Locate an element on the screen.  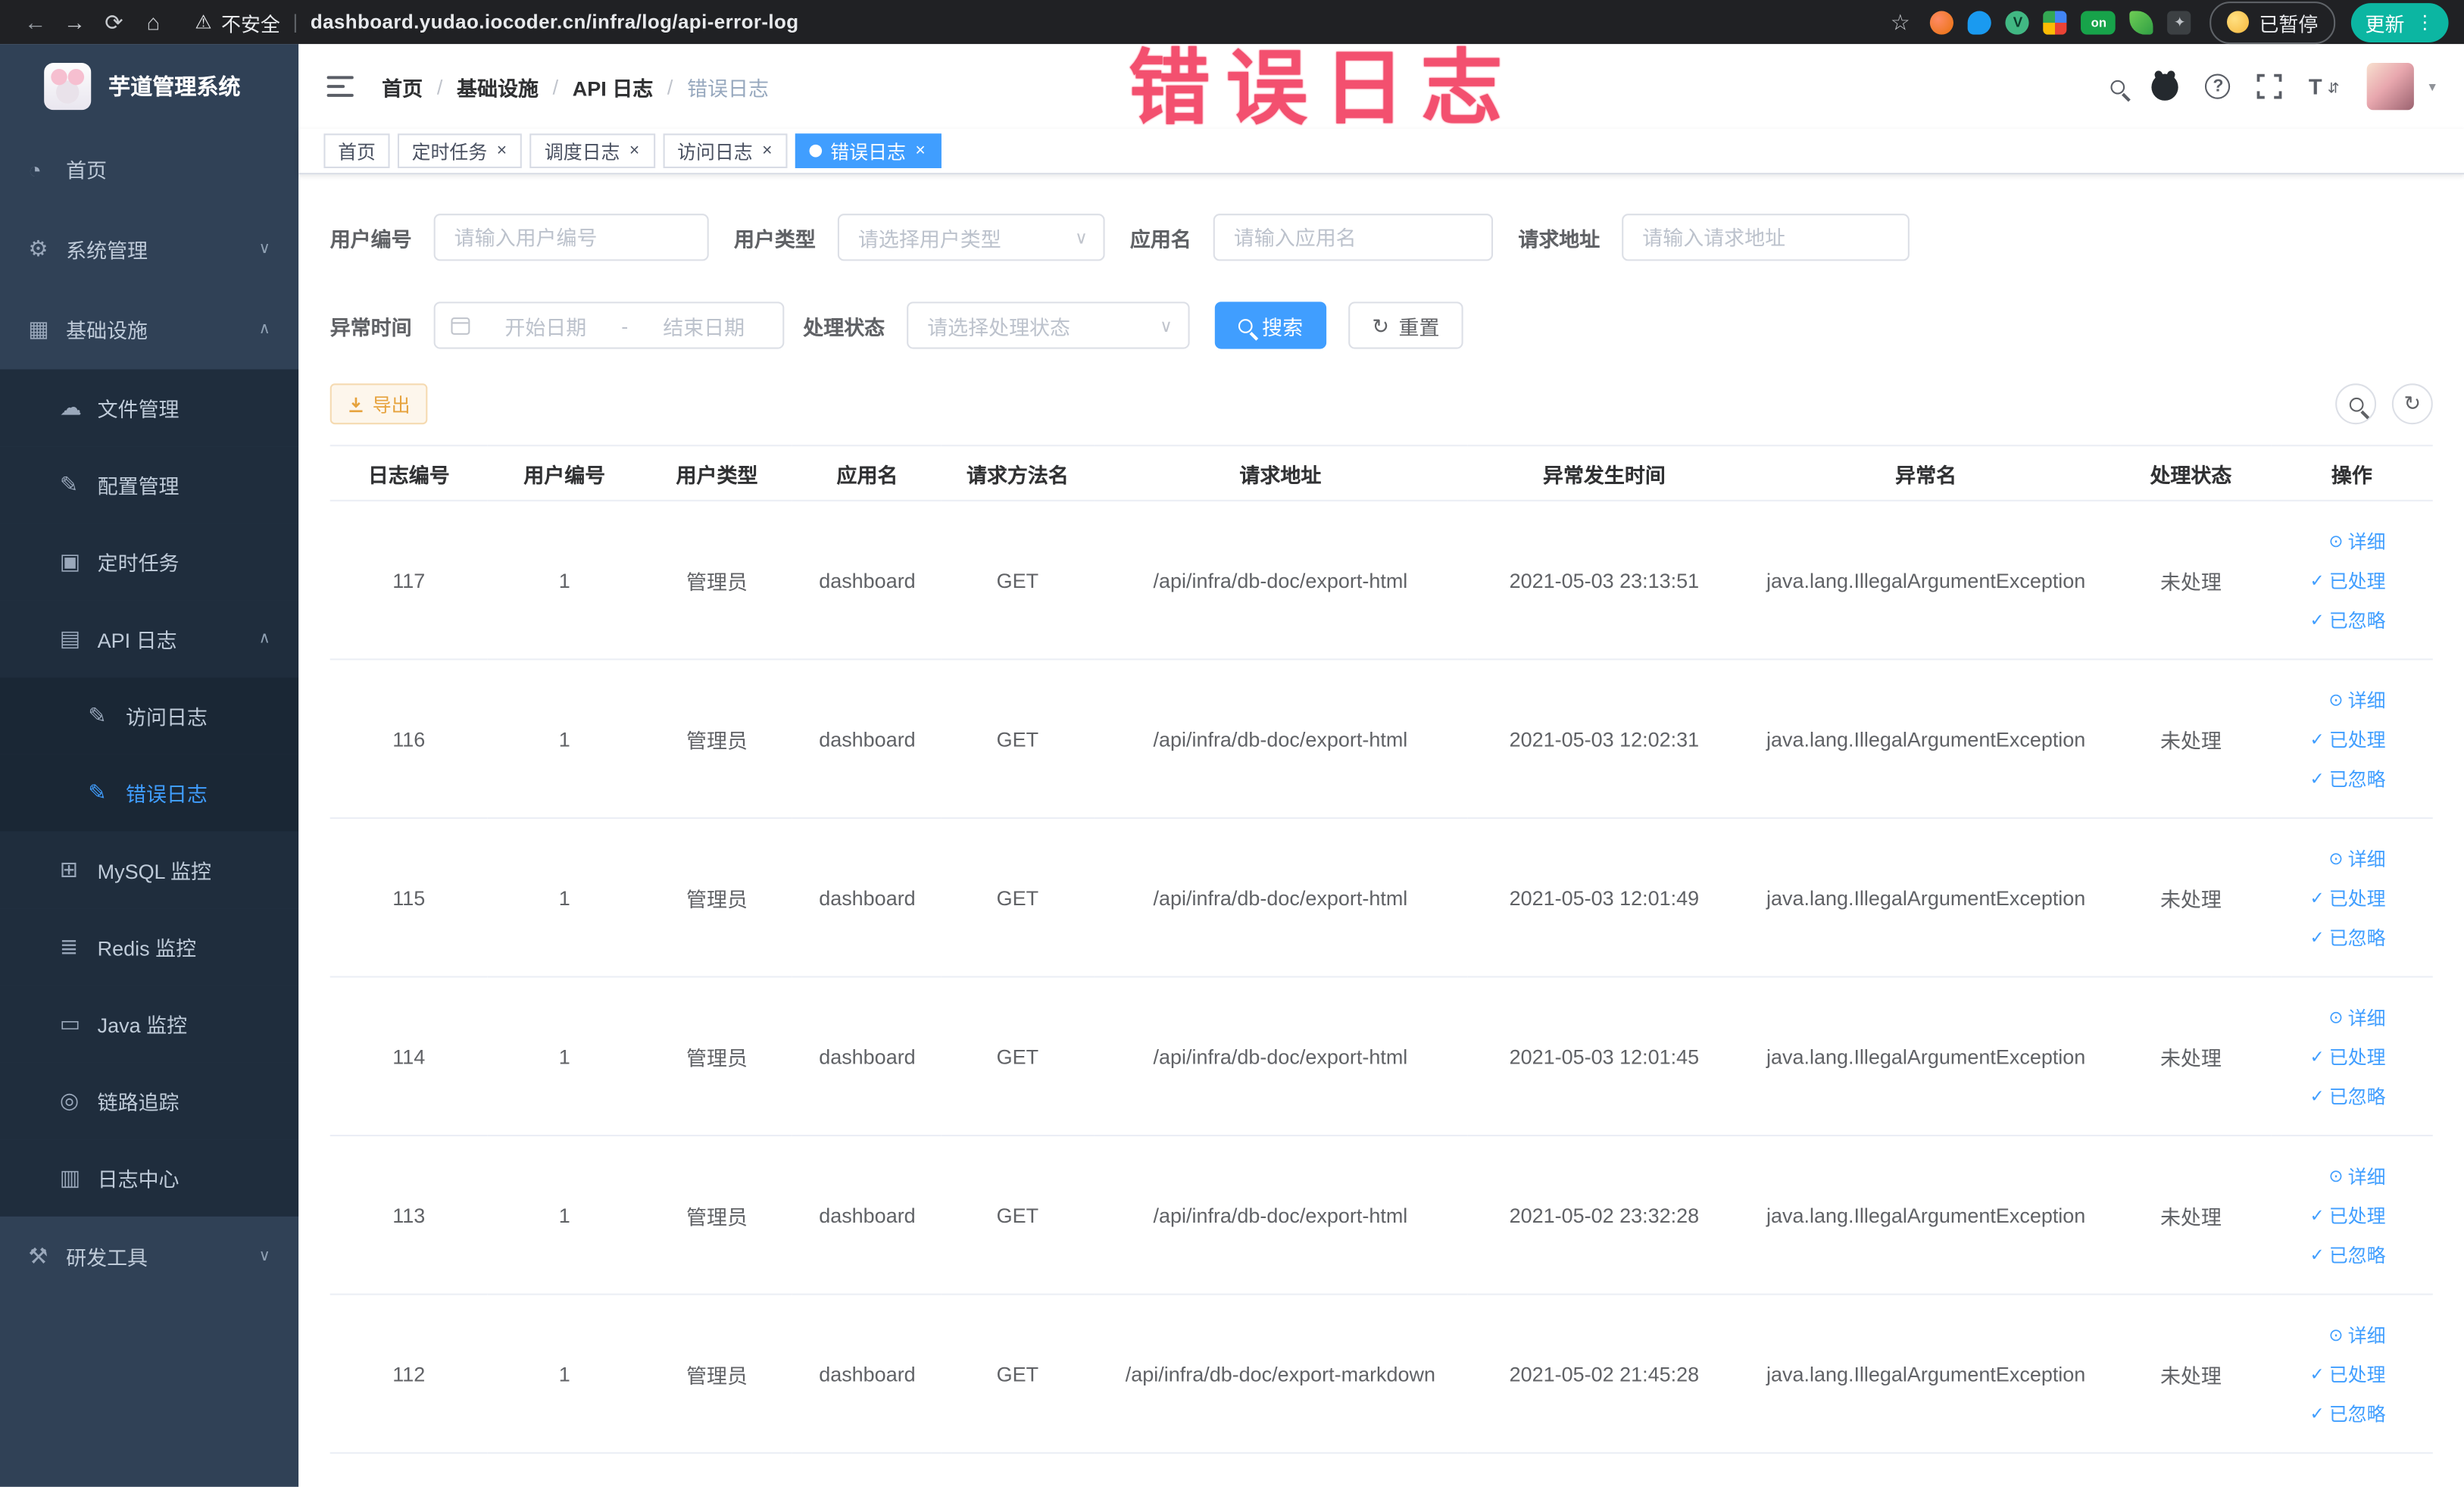
avatar-caret-icon: ▾ is located at coordinates (2432, 86).